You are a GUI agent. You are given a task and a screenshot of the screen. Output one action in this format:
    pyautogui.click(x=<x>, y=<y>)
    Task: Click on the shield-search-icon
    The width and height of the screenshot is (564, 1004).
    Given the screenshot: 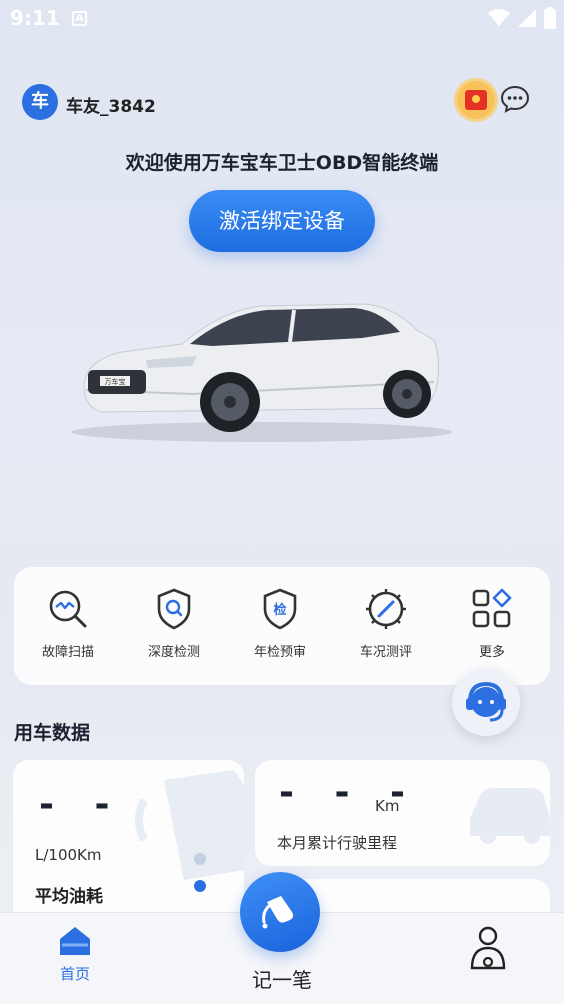 What is the action you would take?
    pyautogui.click(x=174, y=609)
    